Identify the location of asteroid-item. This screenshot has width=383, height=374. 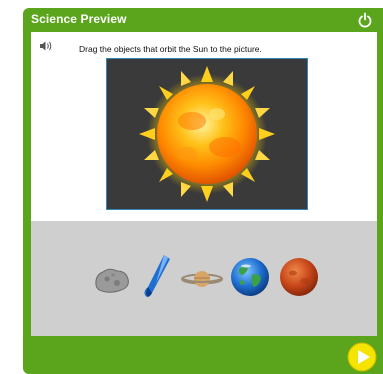
(112, 280).